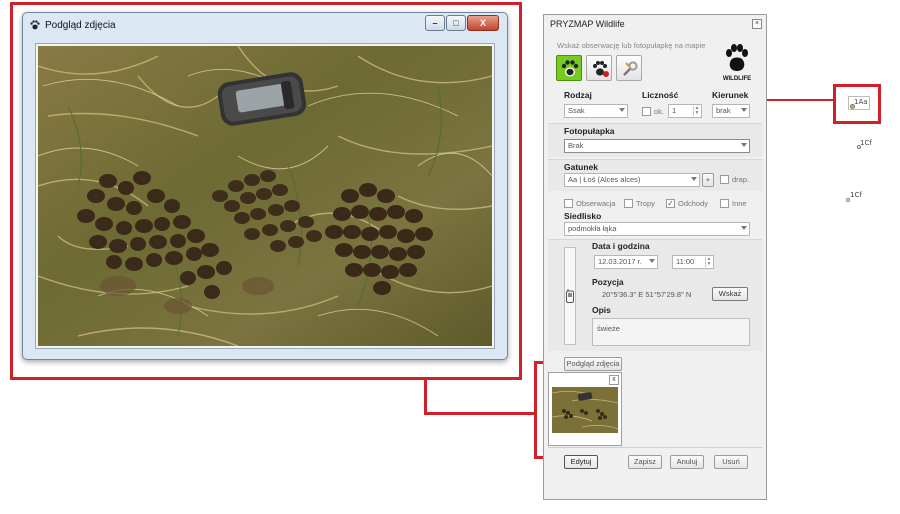 Image resolution: width=900 pixels, height=514 pixels. What do you see at coordinates (659, 111) in the screenshot?
I see `approx-label: ok.` at bounding box center [659, 111].